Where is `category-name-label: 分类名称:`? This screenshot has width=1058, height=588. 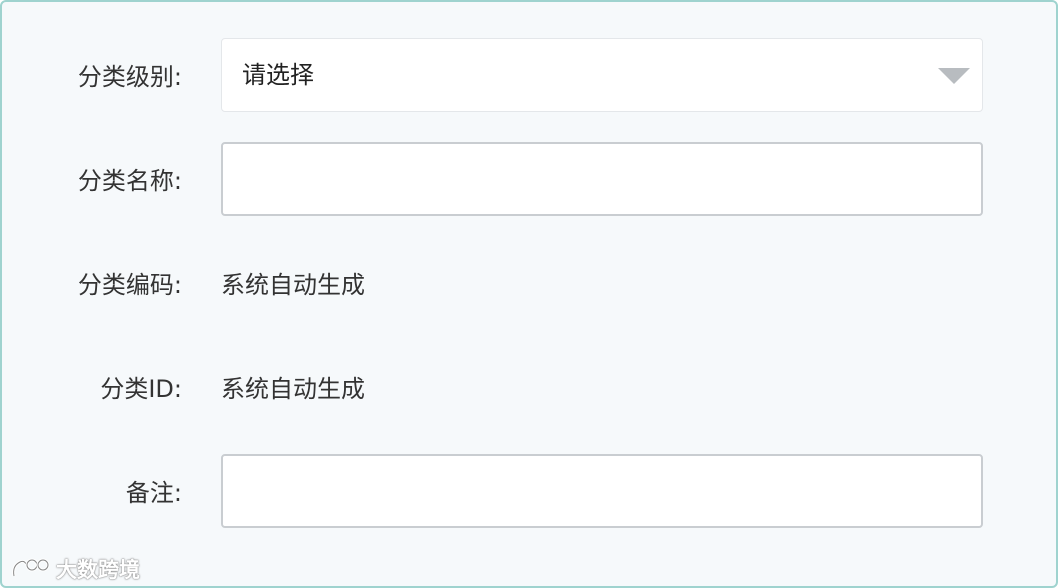 category-name-label: 分类名称: is located at coordinates (129, 181).